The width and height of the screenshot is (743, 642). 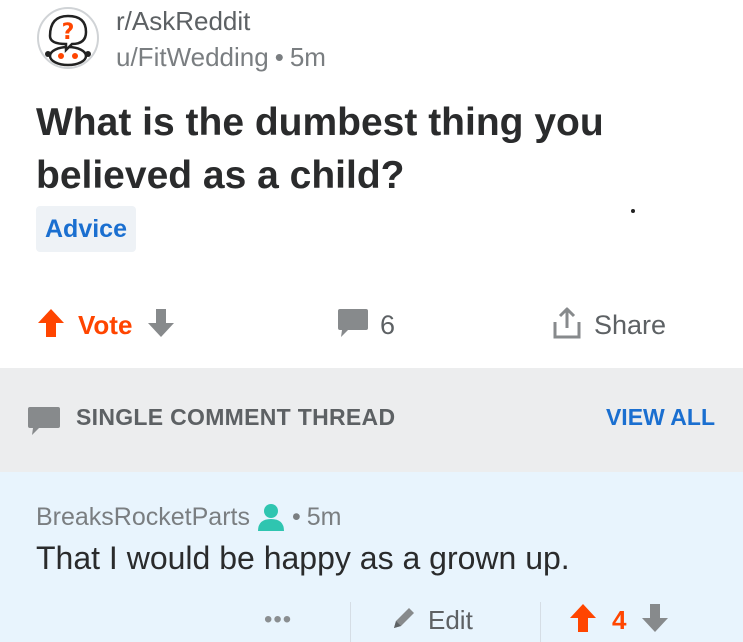 I want to click on comment-score: 4, so click(x=619, y=619).